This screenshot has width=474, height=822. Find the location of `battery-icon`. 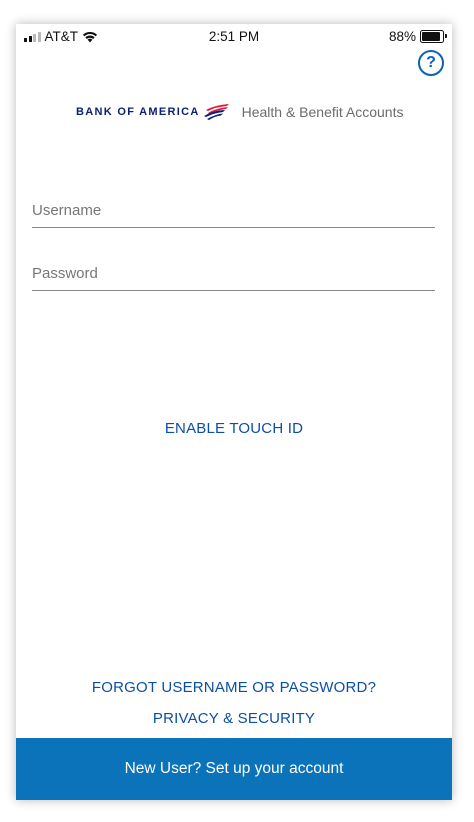

battery-icon is located at coordinates (433, 36).